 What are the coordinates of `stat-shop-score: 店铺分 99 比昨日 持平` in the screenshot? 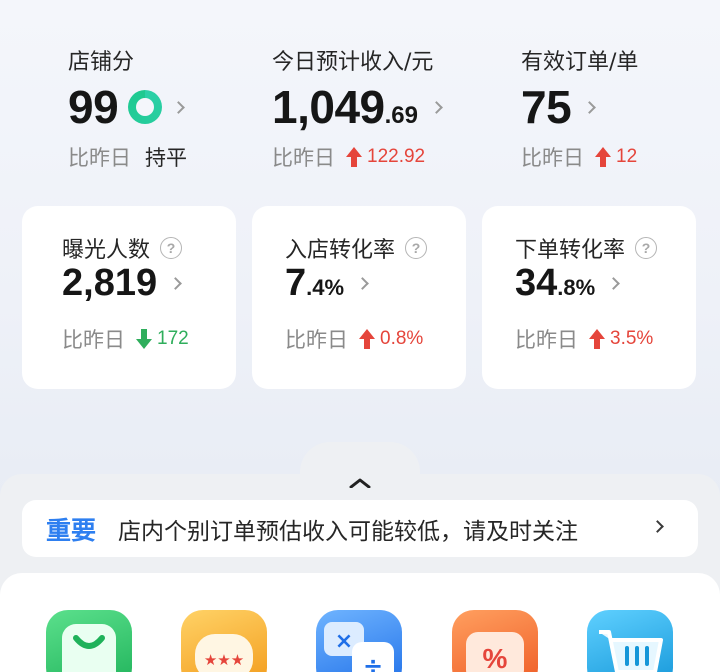 It's located at (127, 108).